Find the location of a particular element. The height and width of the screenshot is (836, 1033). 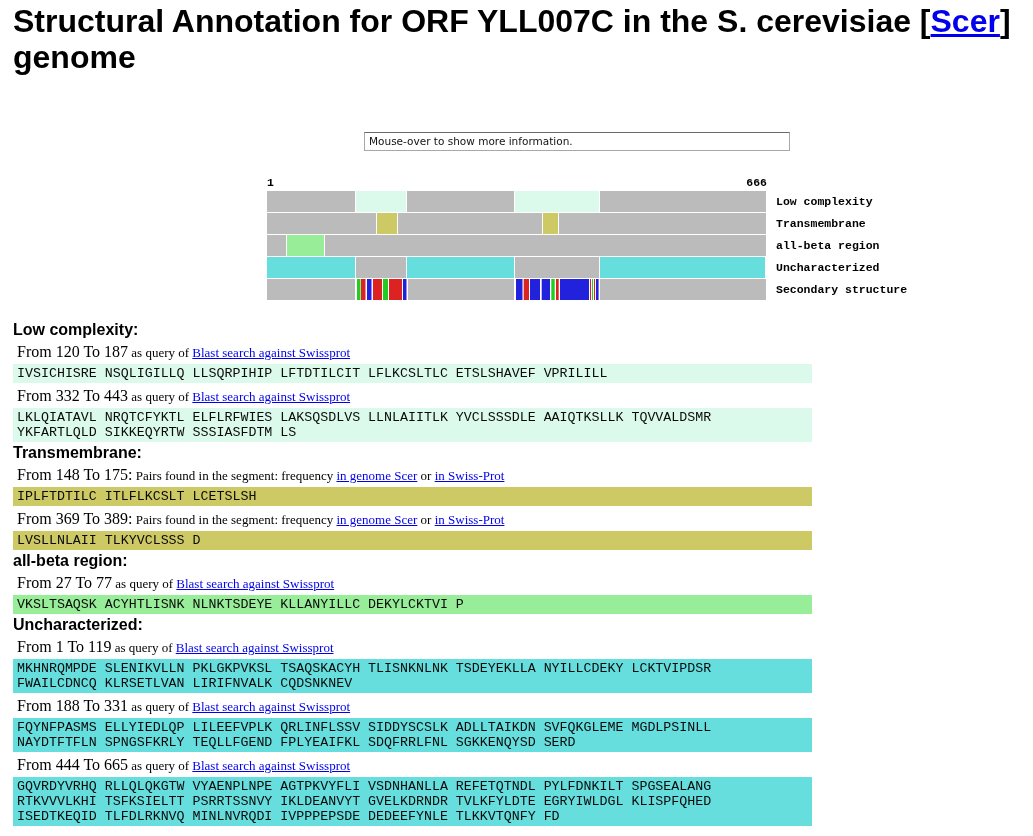

track-label: Low complexity is located at coordinates (824, 201).